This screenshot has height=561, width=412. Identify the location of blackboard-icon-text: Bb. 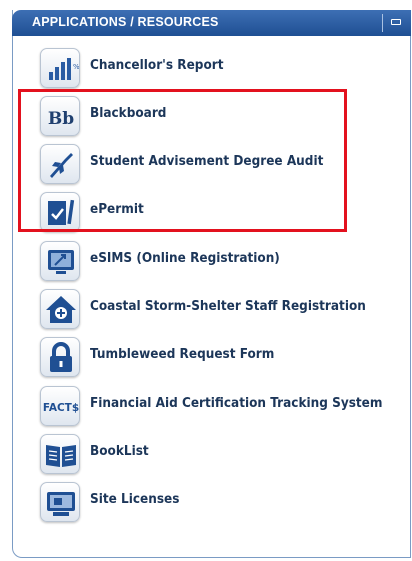
(61, 119).